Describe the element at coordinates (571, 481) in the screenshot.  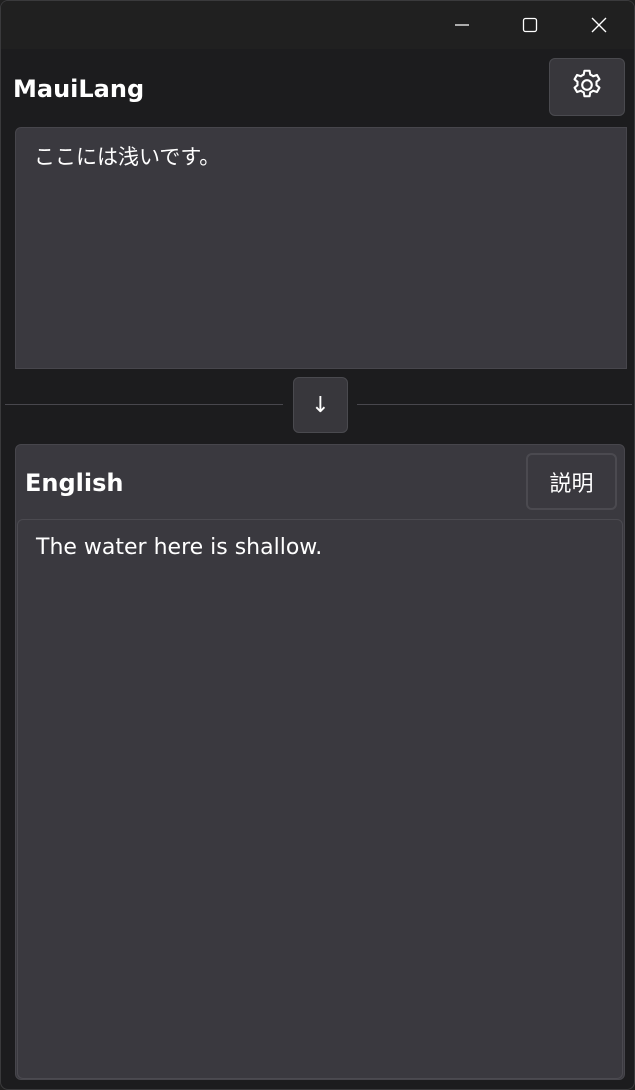
I see `explain-button: 説明` at that location.